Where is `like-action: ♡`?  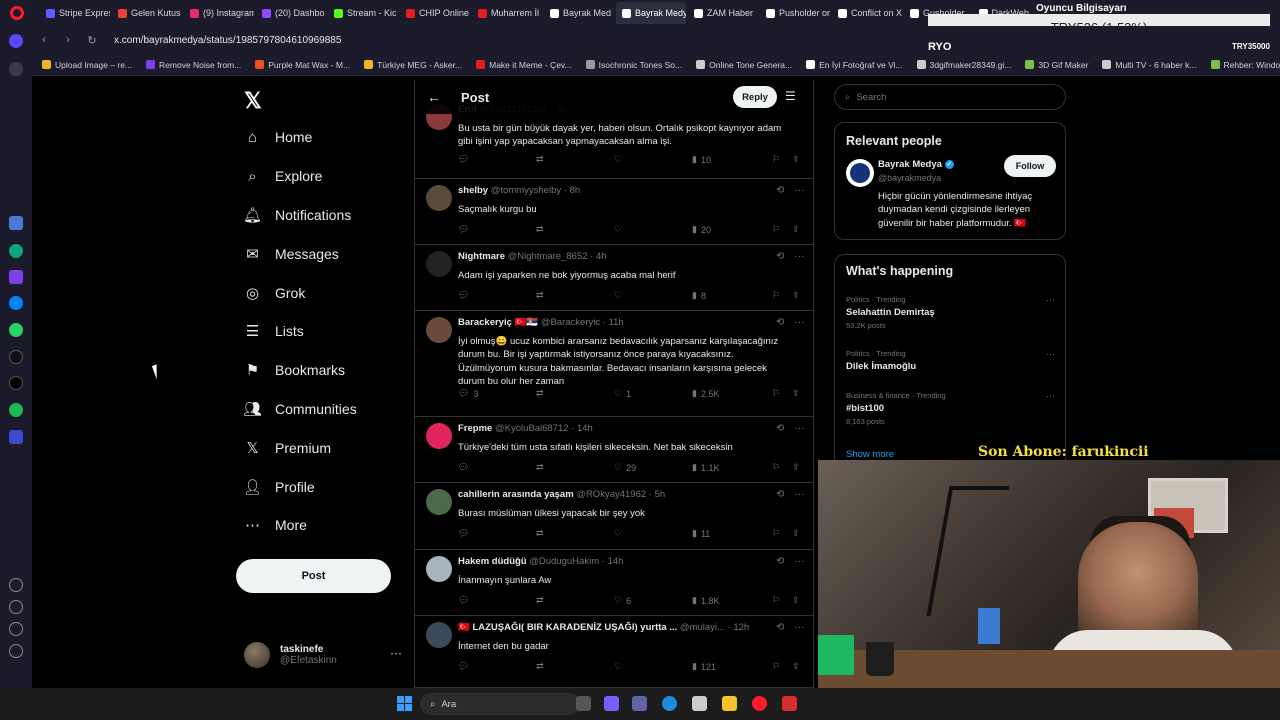 like-action: ♡ is located at coordinates (620, 666).